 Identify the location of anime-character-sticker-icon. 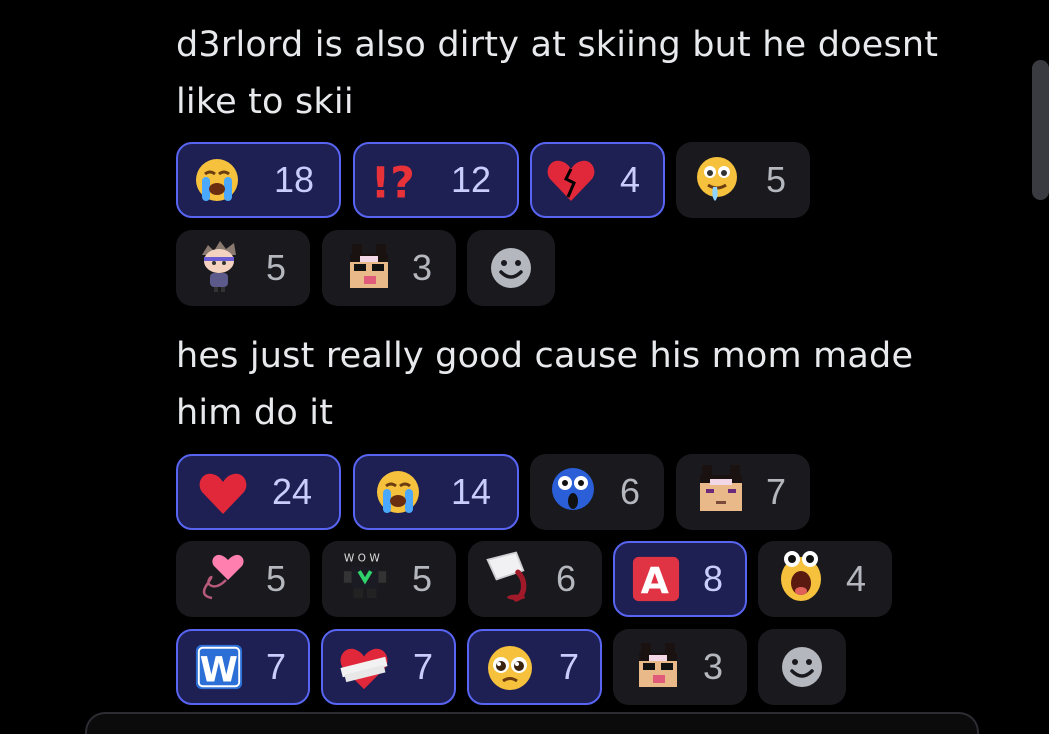
(219, 266).